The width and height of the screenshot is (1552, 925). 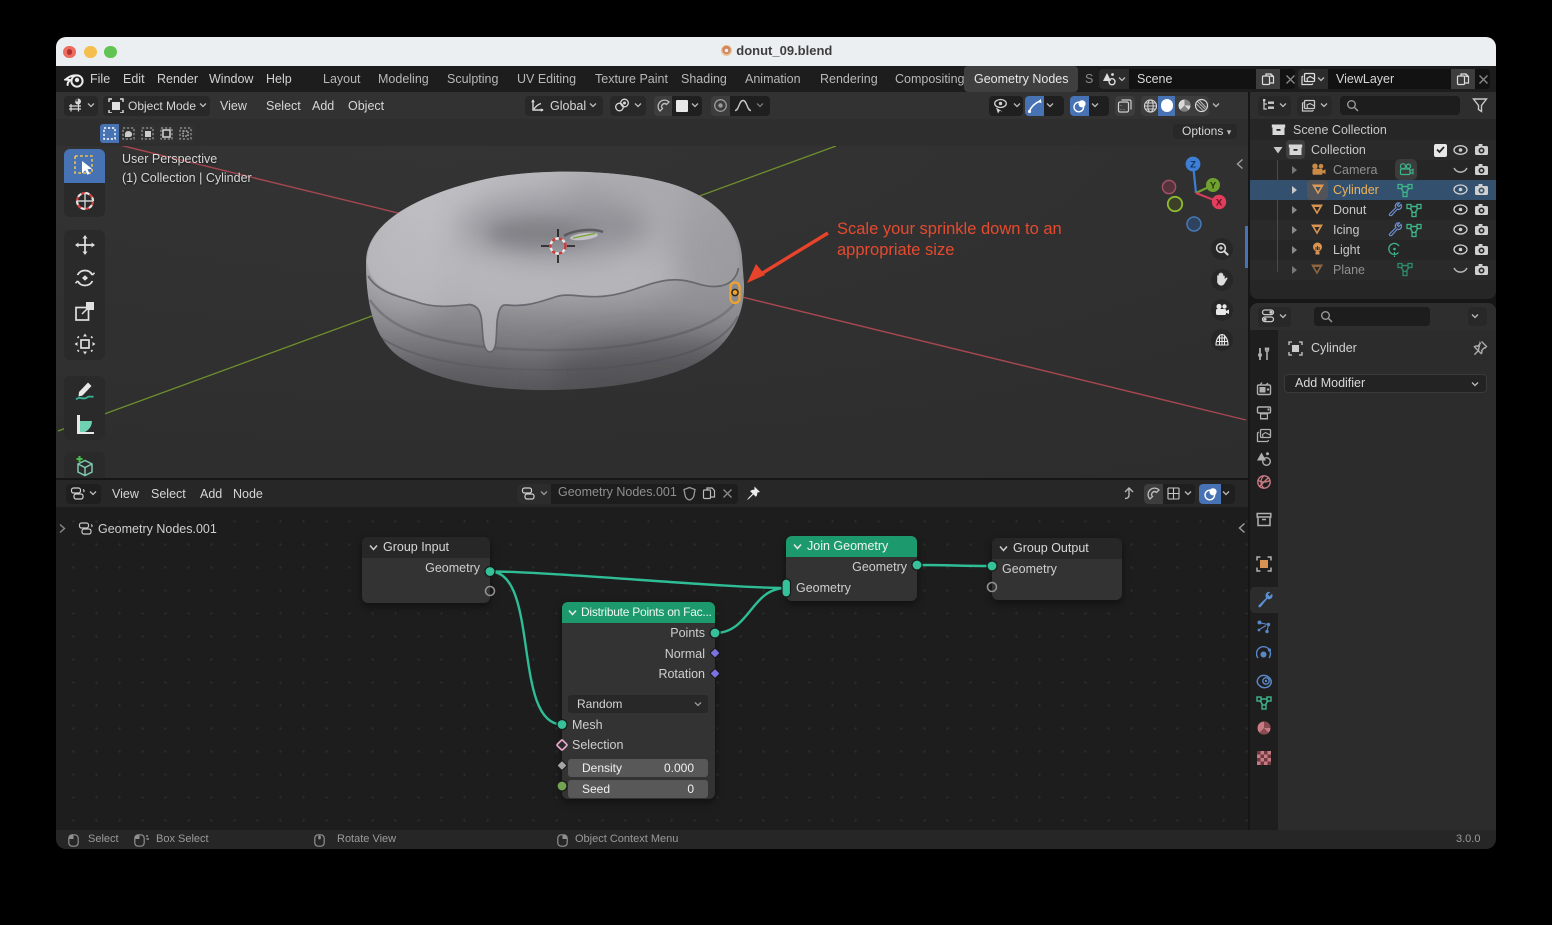 What do you see at coordinates (1219, 203) in the screenshot?
I see `svg-text: X` at bounding box center [1219, 203].